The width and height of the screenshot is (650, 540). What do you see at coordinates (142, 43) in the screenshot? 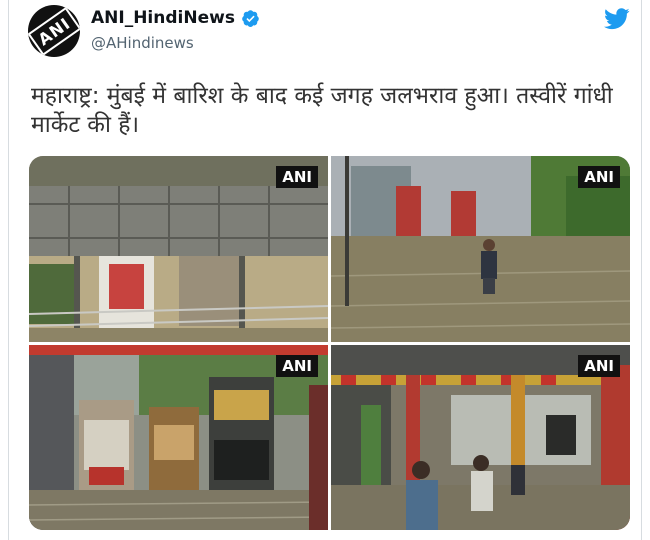
I see `user-handle: @AHindinews` at bounding box center [142, 43].